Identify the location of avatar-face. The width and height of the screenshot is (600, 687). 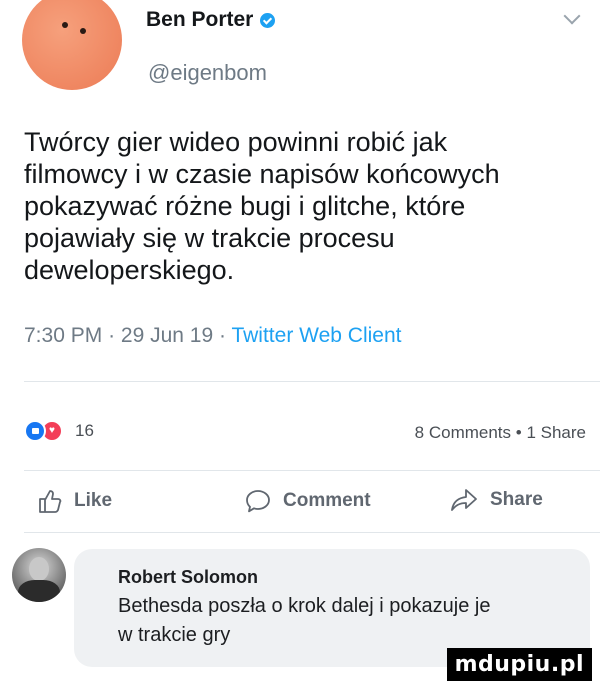
(39, 569).